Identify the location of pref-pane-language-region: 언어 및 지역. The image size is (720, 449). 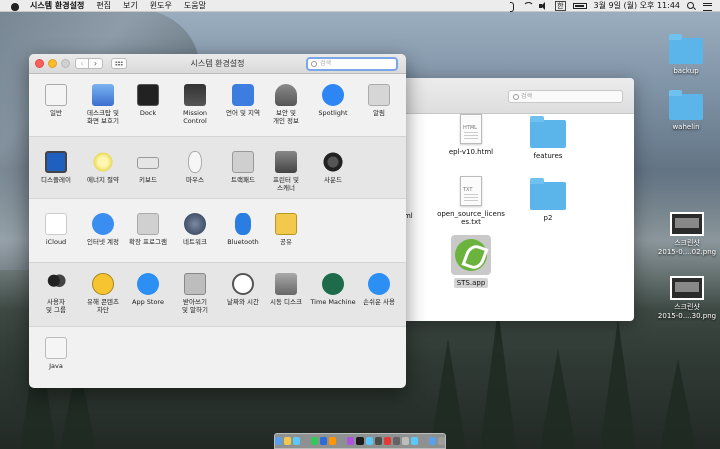
(243, 100).